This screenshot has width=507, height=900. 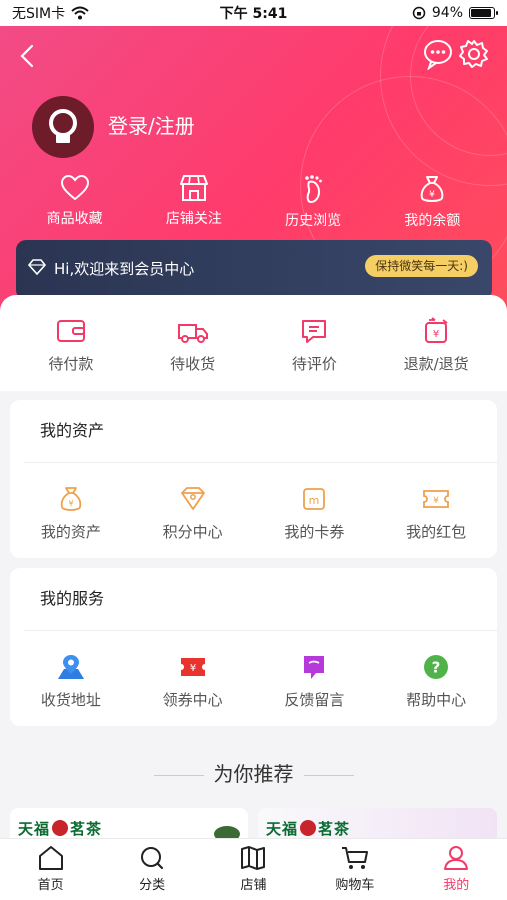 What do you see at coordinates (124, 269) in the screenshot?
I see `member-welcome-text: Hi,欢迎来到会员中心` at bounding box center [124, 269].